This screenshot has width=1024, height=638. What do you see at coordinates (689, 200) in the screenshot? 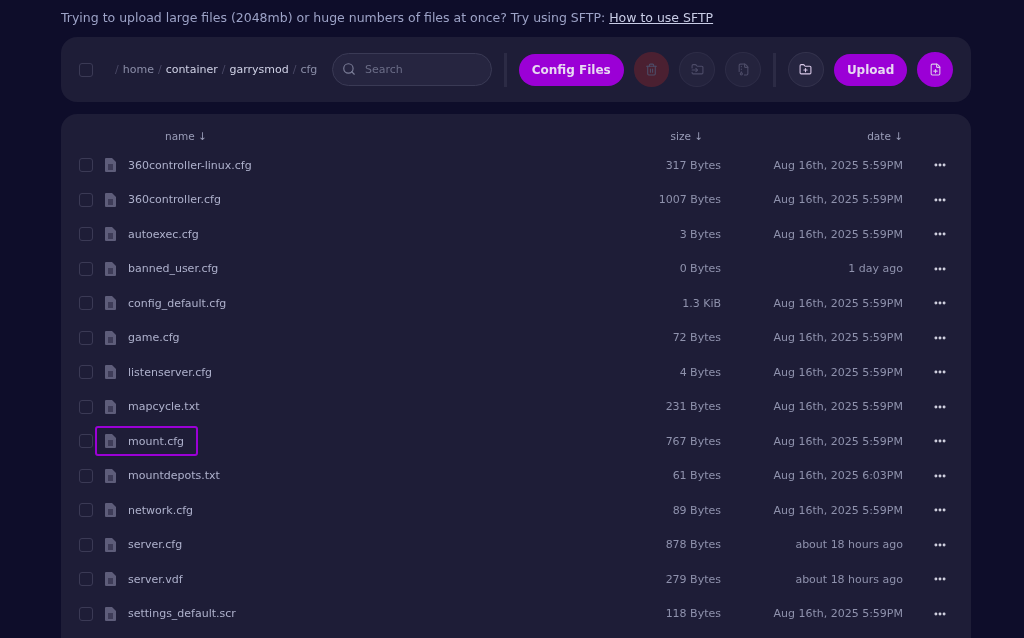
I see `file-size: 1007 Bytes` at bounding box center [689, 200].